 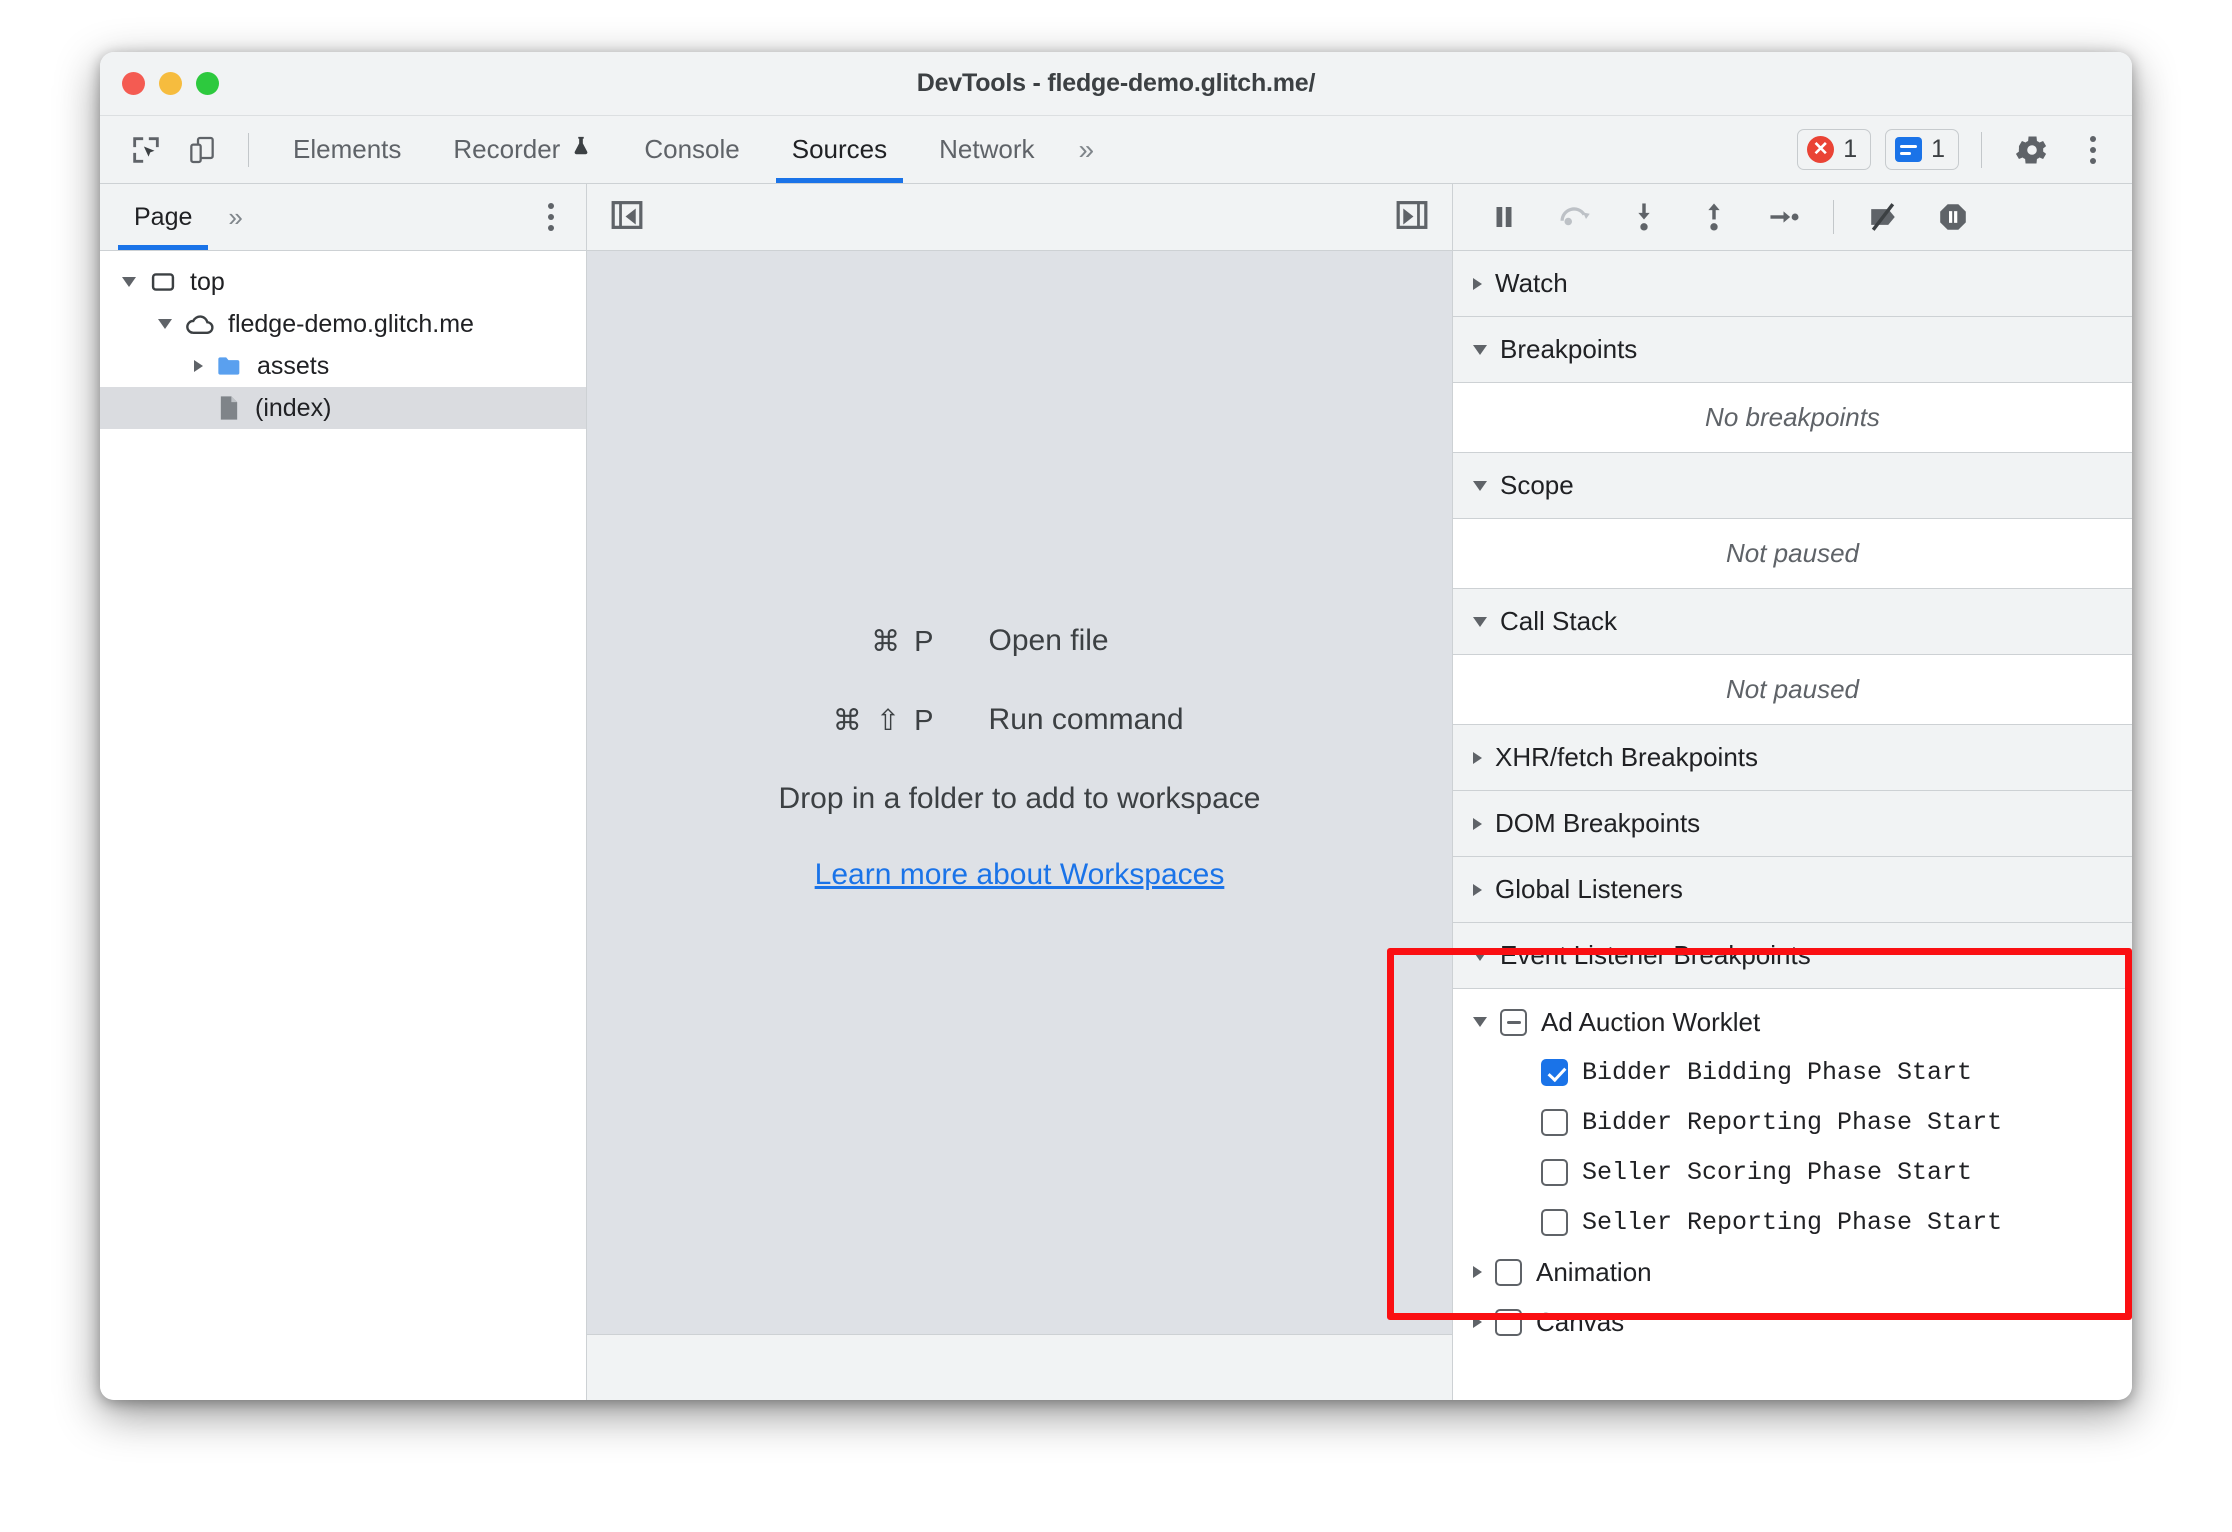 I want to click on tree-item-origin-label: fledge-demo.glitch.me, so click(x=351, y=323).